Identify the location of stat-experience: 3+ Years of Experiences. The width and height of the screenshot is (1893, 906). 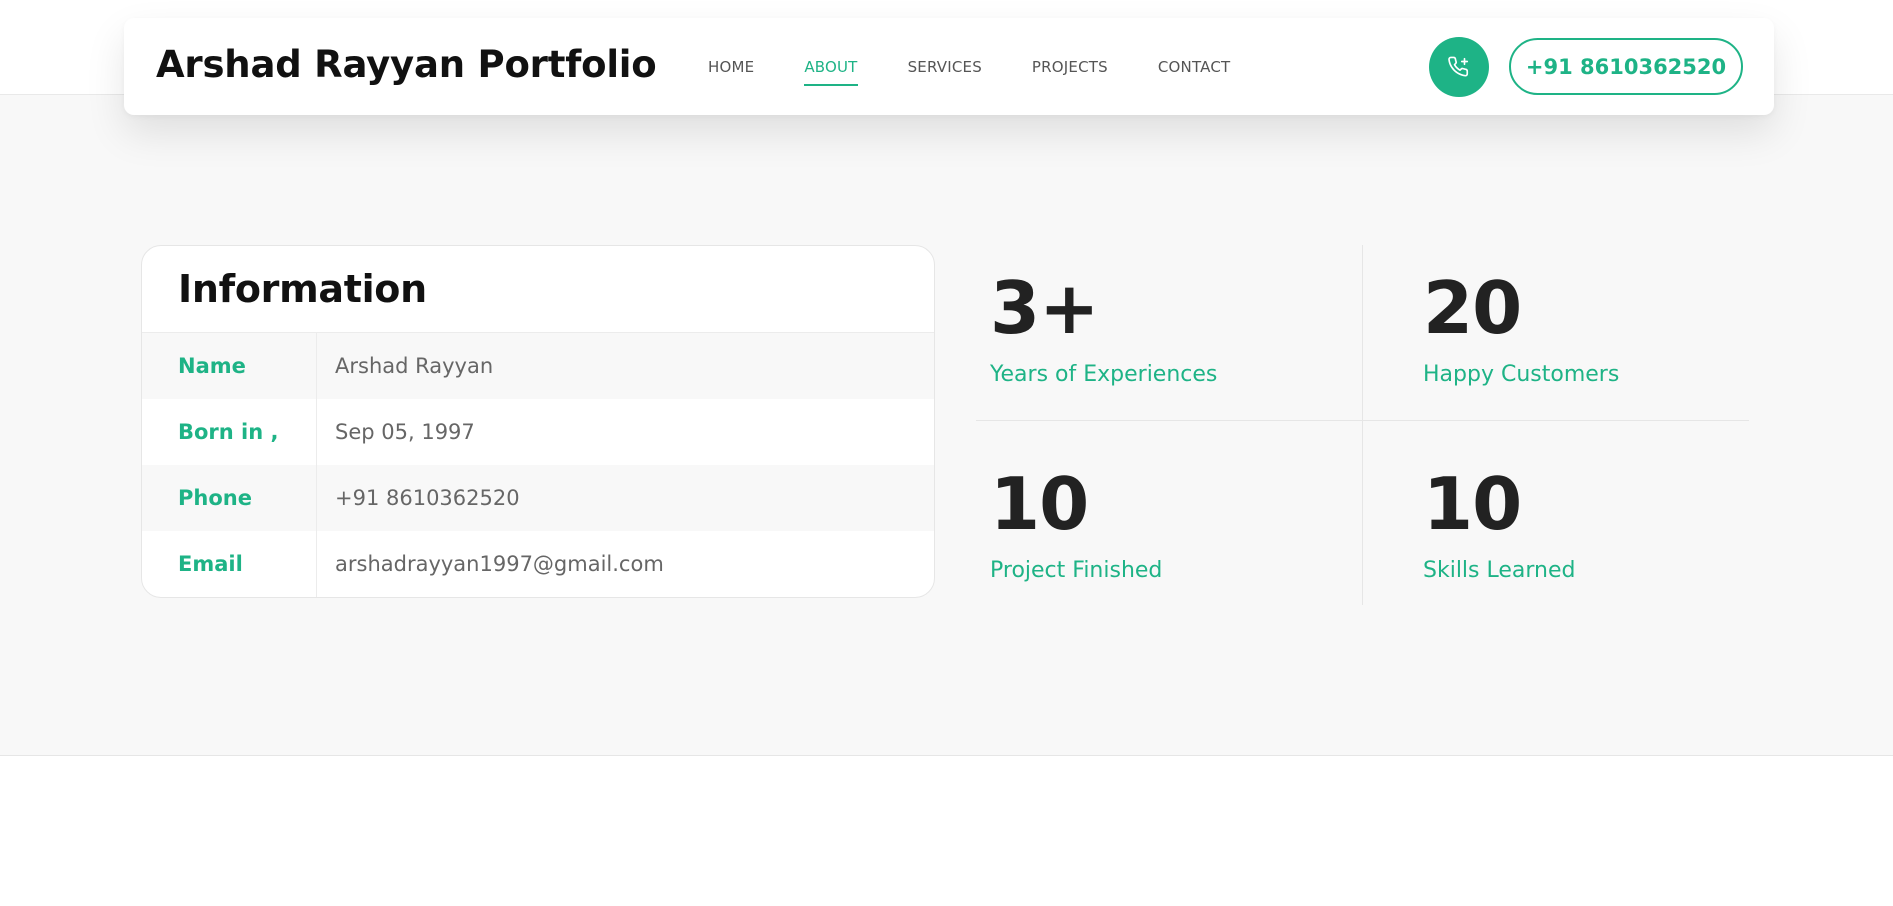
(1103, 329).